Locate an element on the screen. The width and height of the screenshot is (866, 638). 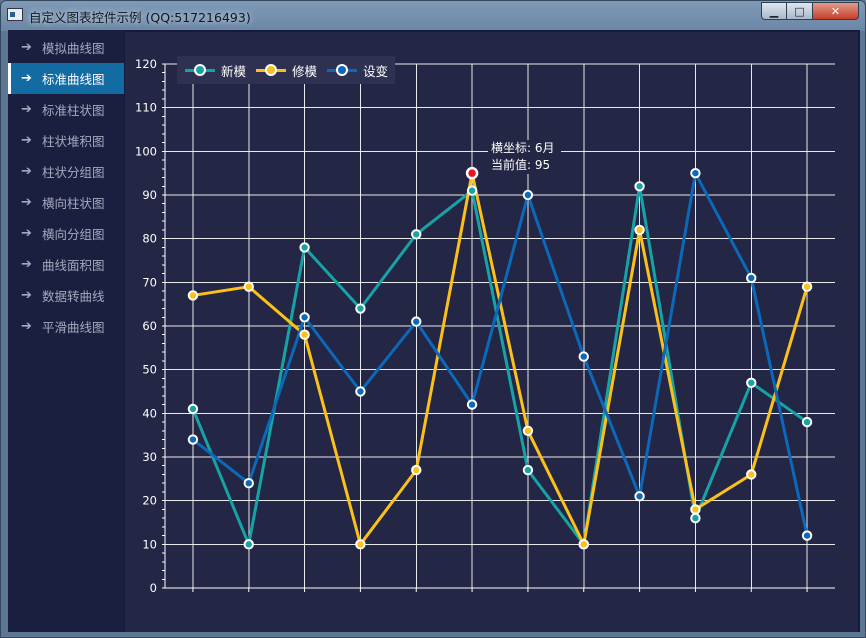
y-tick-label: 50 is located at coordinates (149, 370).